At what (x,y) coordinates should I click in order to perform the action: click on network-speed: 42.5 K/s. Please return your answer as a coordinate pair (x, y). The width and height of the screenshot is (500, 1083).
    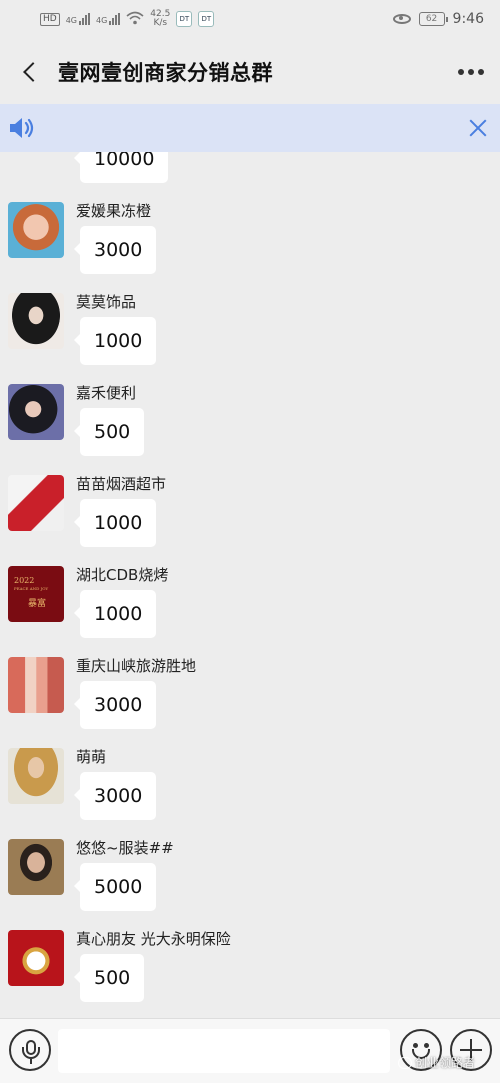
    Looking at the image, I should click on (160, 18).